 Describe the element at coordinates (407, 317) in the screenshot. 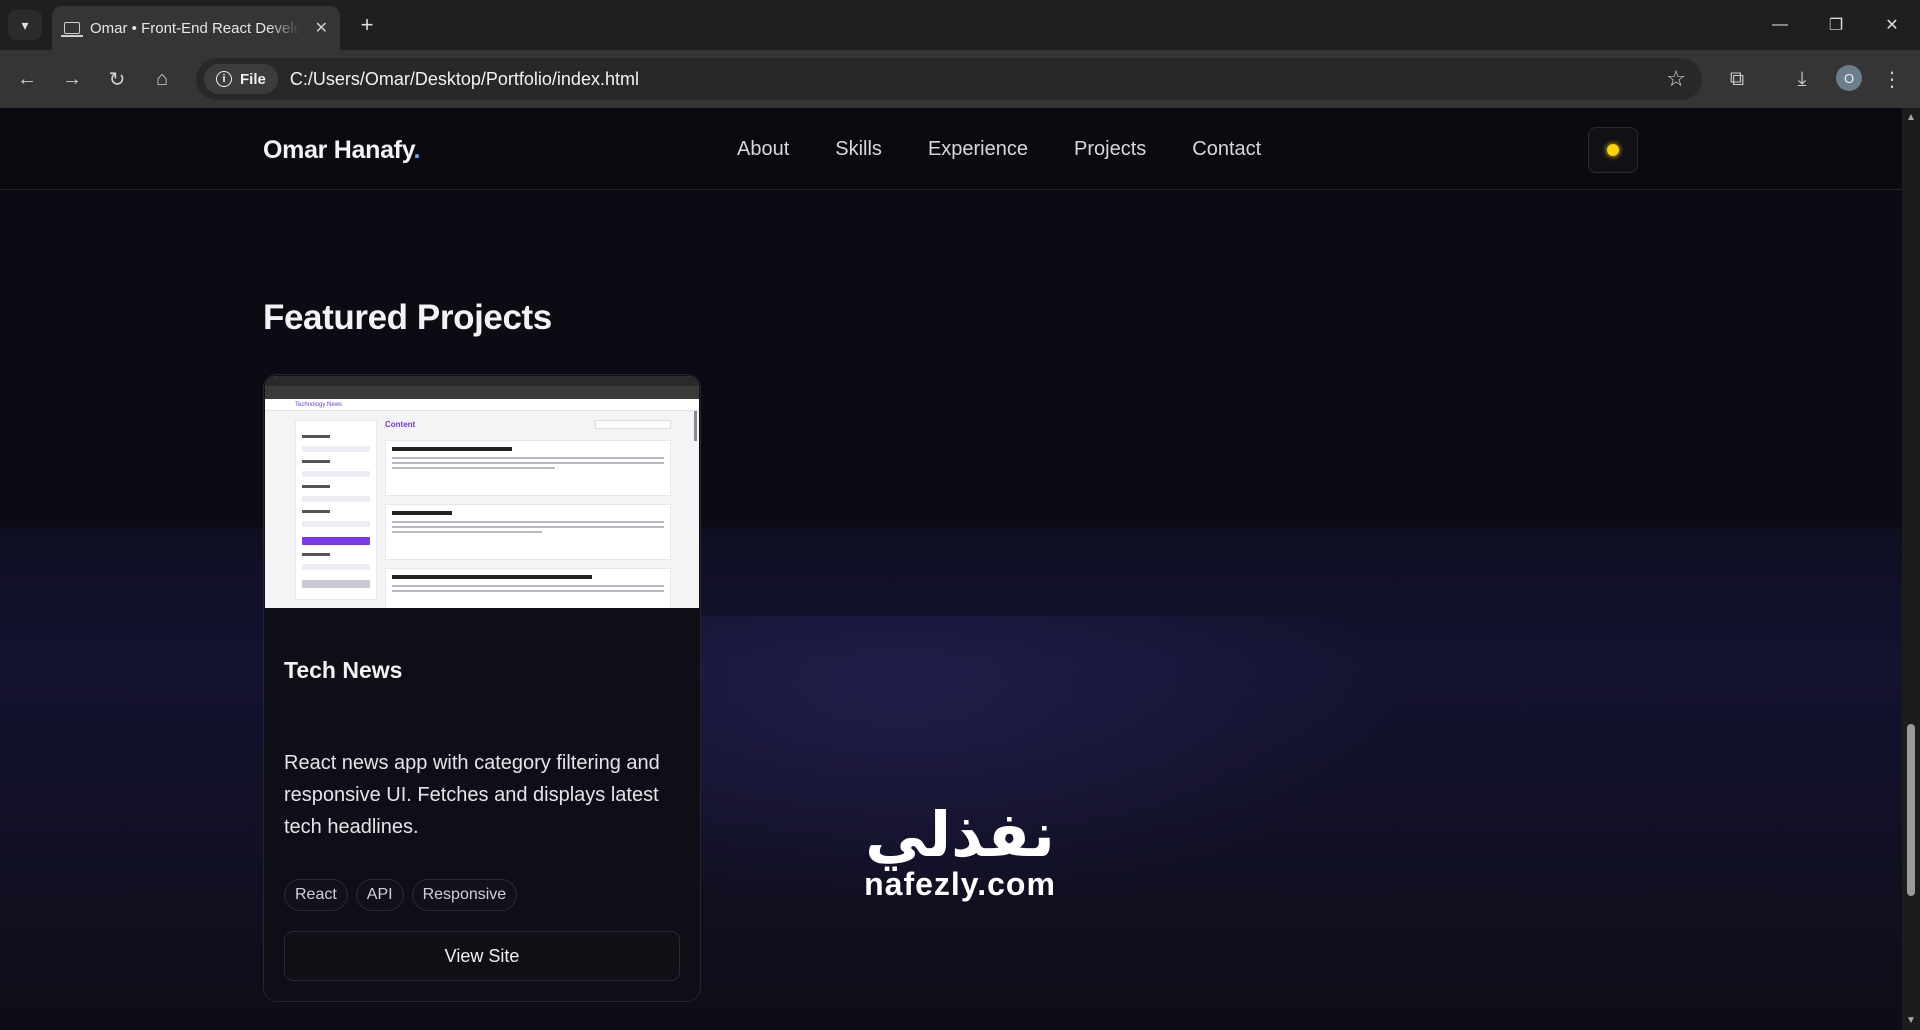

I see `section-title: Featured Projects` at that location.